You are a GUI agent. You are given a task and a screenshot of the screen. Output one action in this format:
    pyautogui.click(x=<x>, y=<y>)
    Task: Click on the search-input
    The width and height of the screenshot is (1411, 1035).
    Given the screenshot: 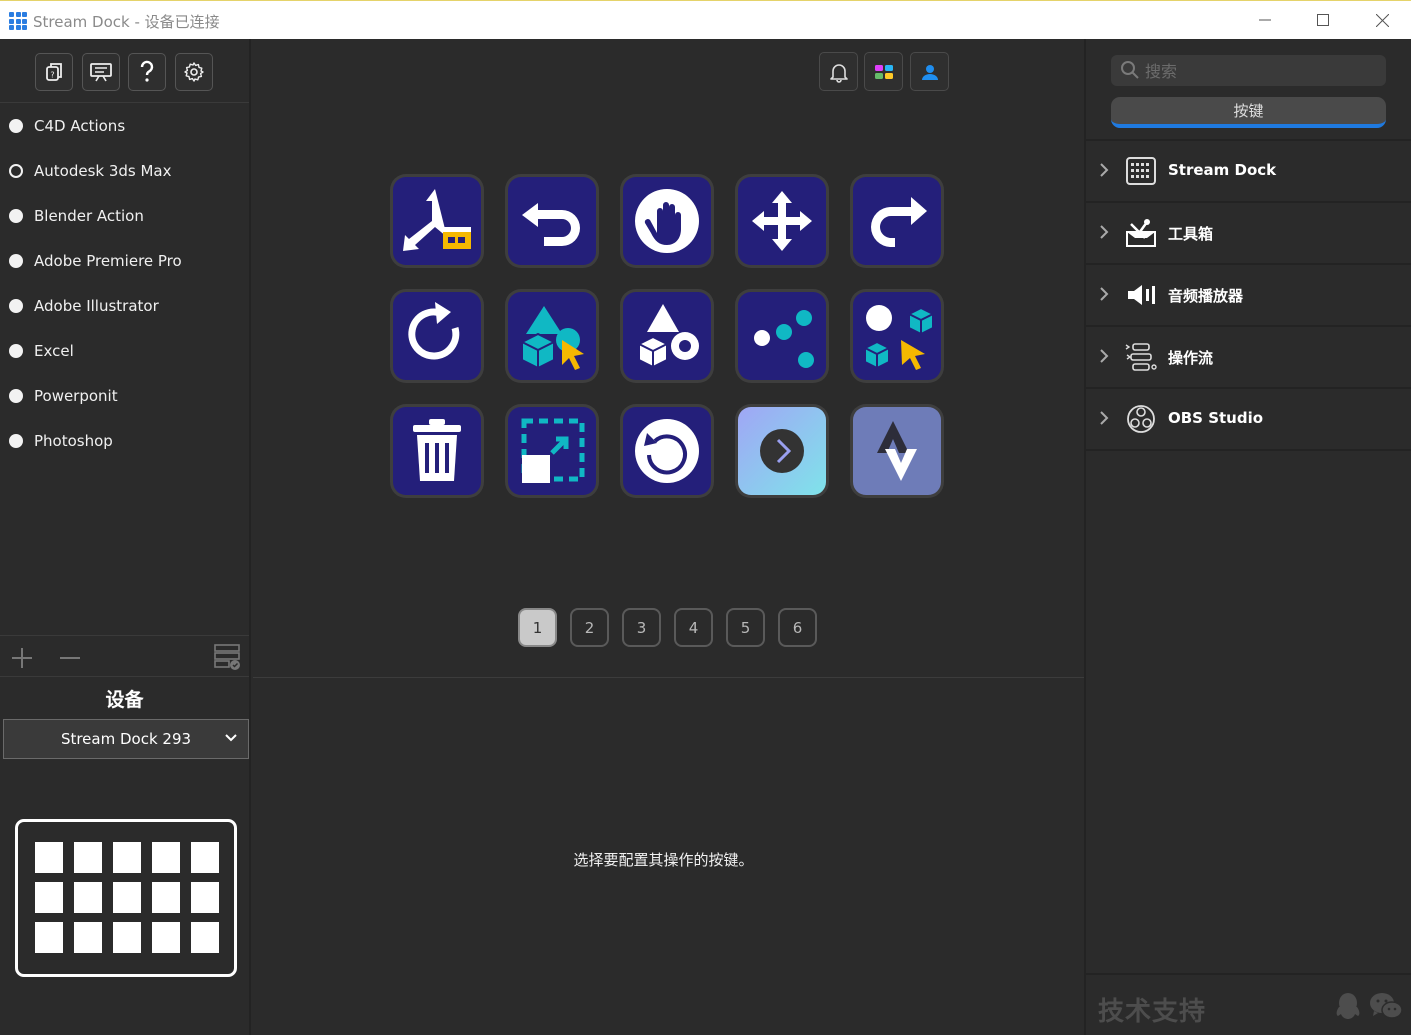 What is the action you would take?
    pyautogui.click(x=1260, y=71)
    